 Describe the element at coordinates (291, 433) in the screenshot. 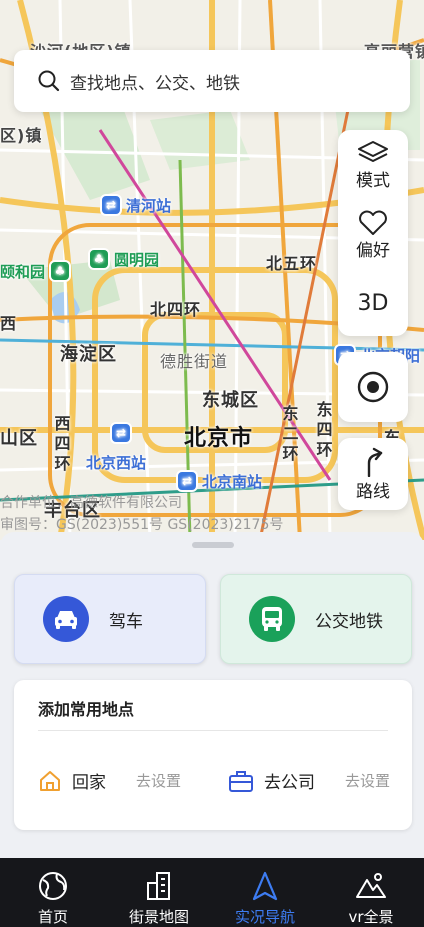

I see `map-label-east-2nd-ring: 东二环` at that location.